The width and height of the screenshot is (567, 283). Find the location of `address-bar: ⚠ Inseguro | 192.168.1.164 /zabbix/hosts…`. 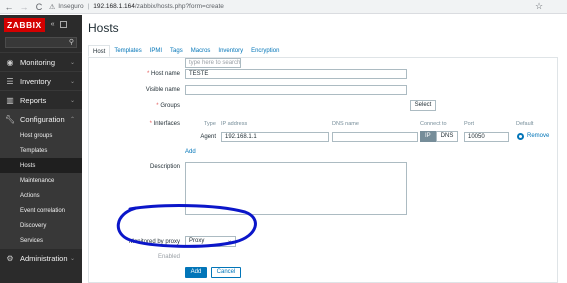

address-bar: ⚠ Inseguro | 192.168.1.164 /zabbix/hosts… is located at coordinates (291, 6).